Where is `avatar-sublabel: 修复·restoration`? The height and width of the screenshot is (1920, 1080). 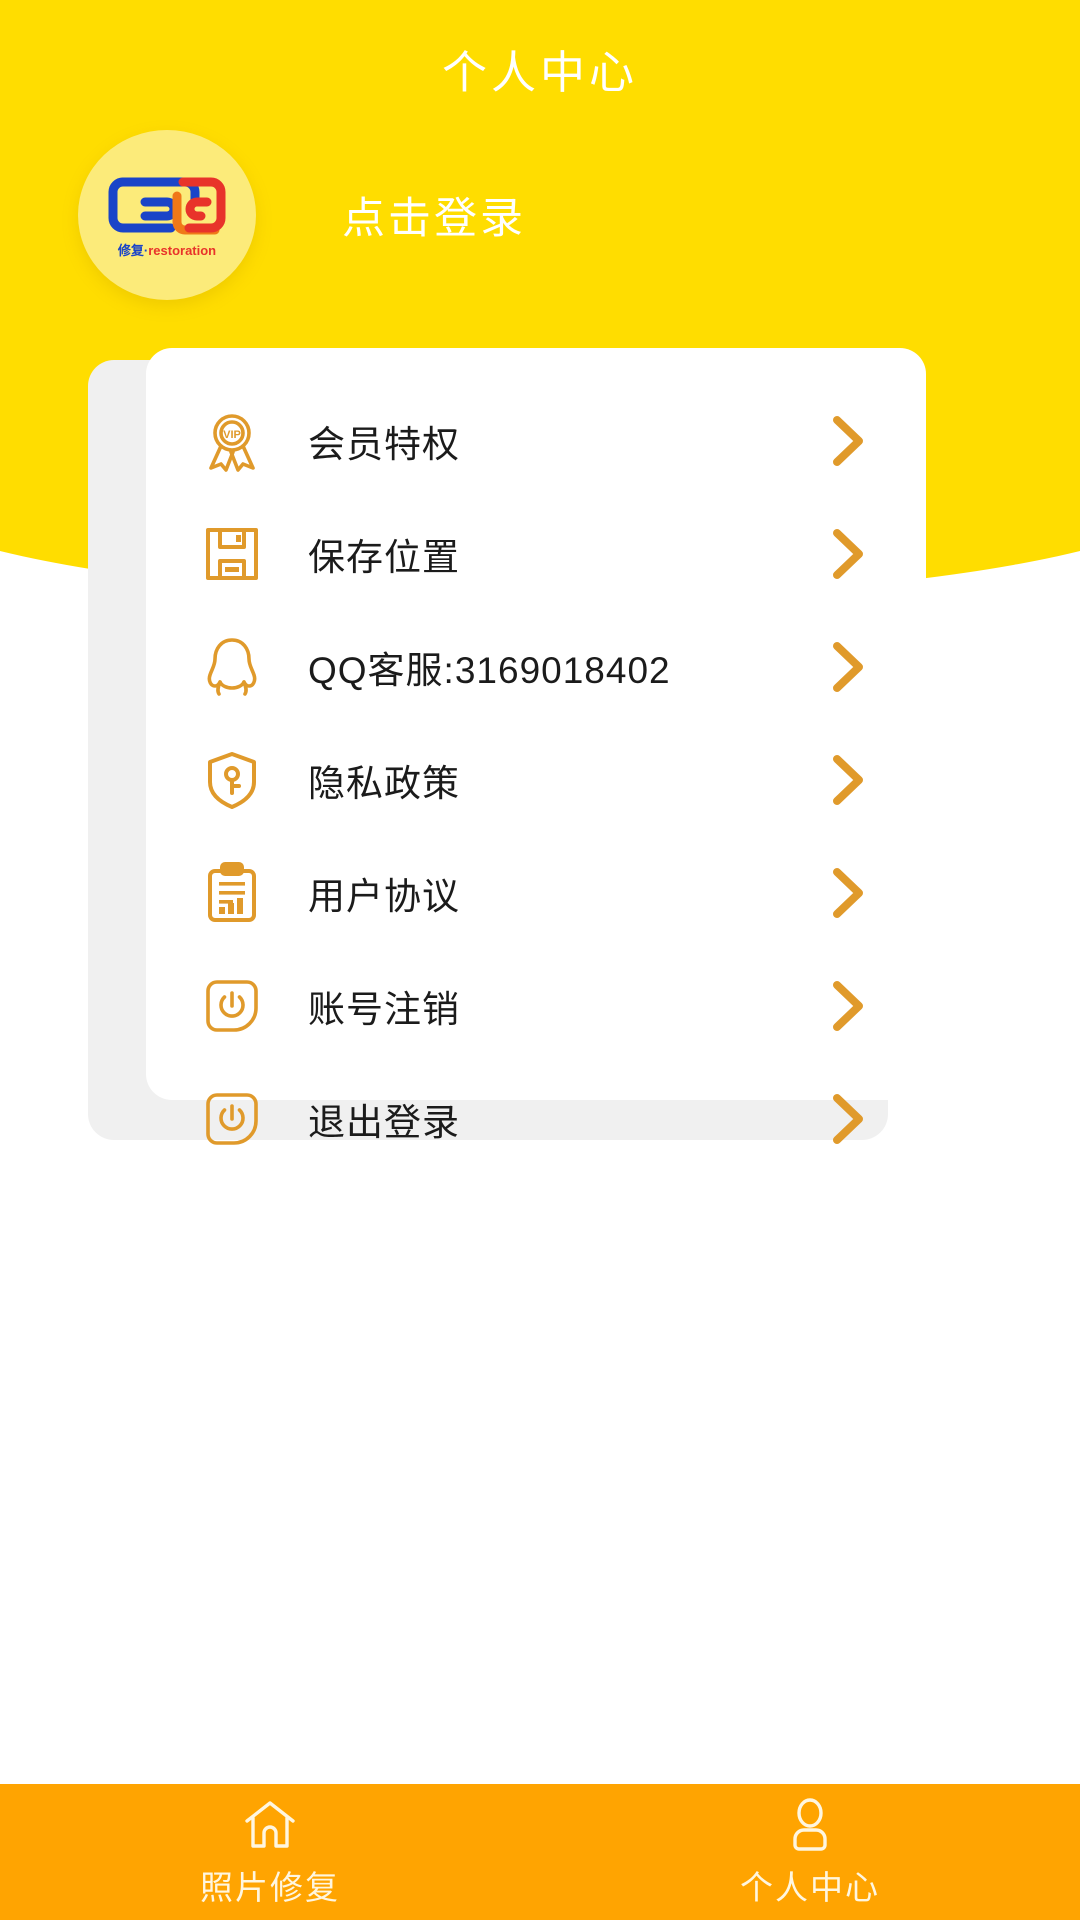
avatar-sublabel: 修复·restoration is located at coordinates (167, 250).